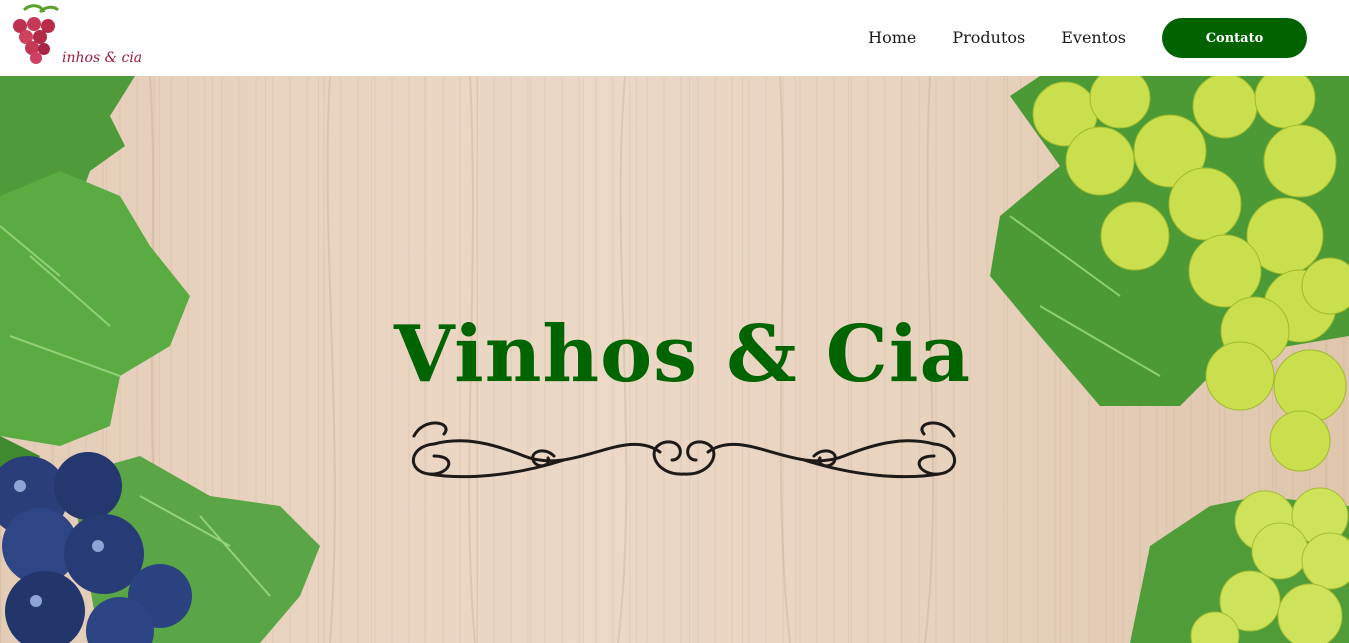 The height and width of the screenshot is (643, 1349). What do you see at coordinates (1234, 38) in the screenshot?
I see `contato-button: Contato` at bounding box center [1234, 38].